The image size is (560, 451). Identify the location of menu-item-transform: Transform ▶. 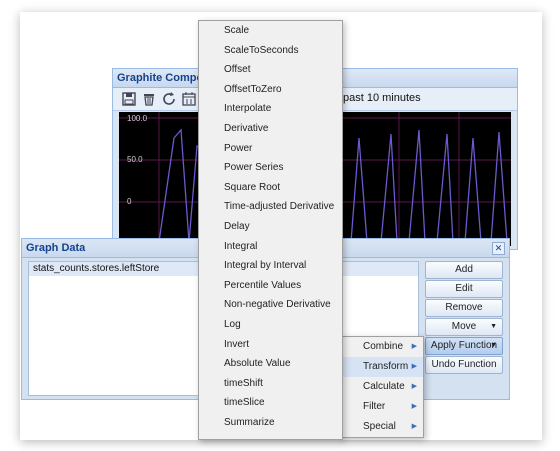
(382, 367).